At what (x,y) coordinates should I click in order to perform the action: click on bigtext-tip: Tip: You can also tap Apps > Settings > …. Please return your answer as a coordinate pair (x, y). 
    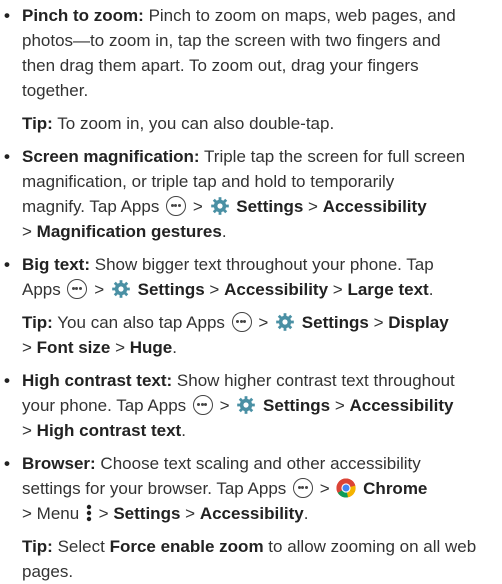
    Looking at the image, I should click on (235, 322).